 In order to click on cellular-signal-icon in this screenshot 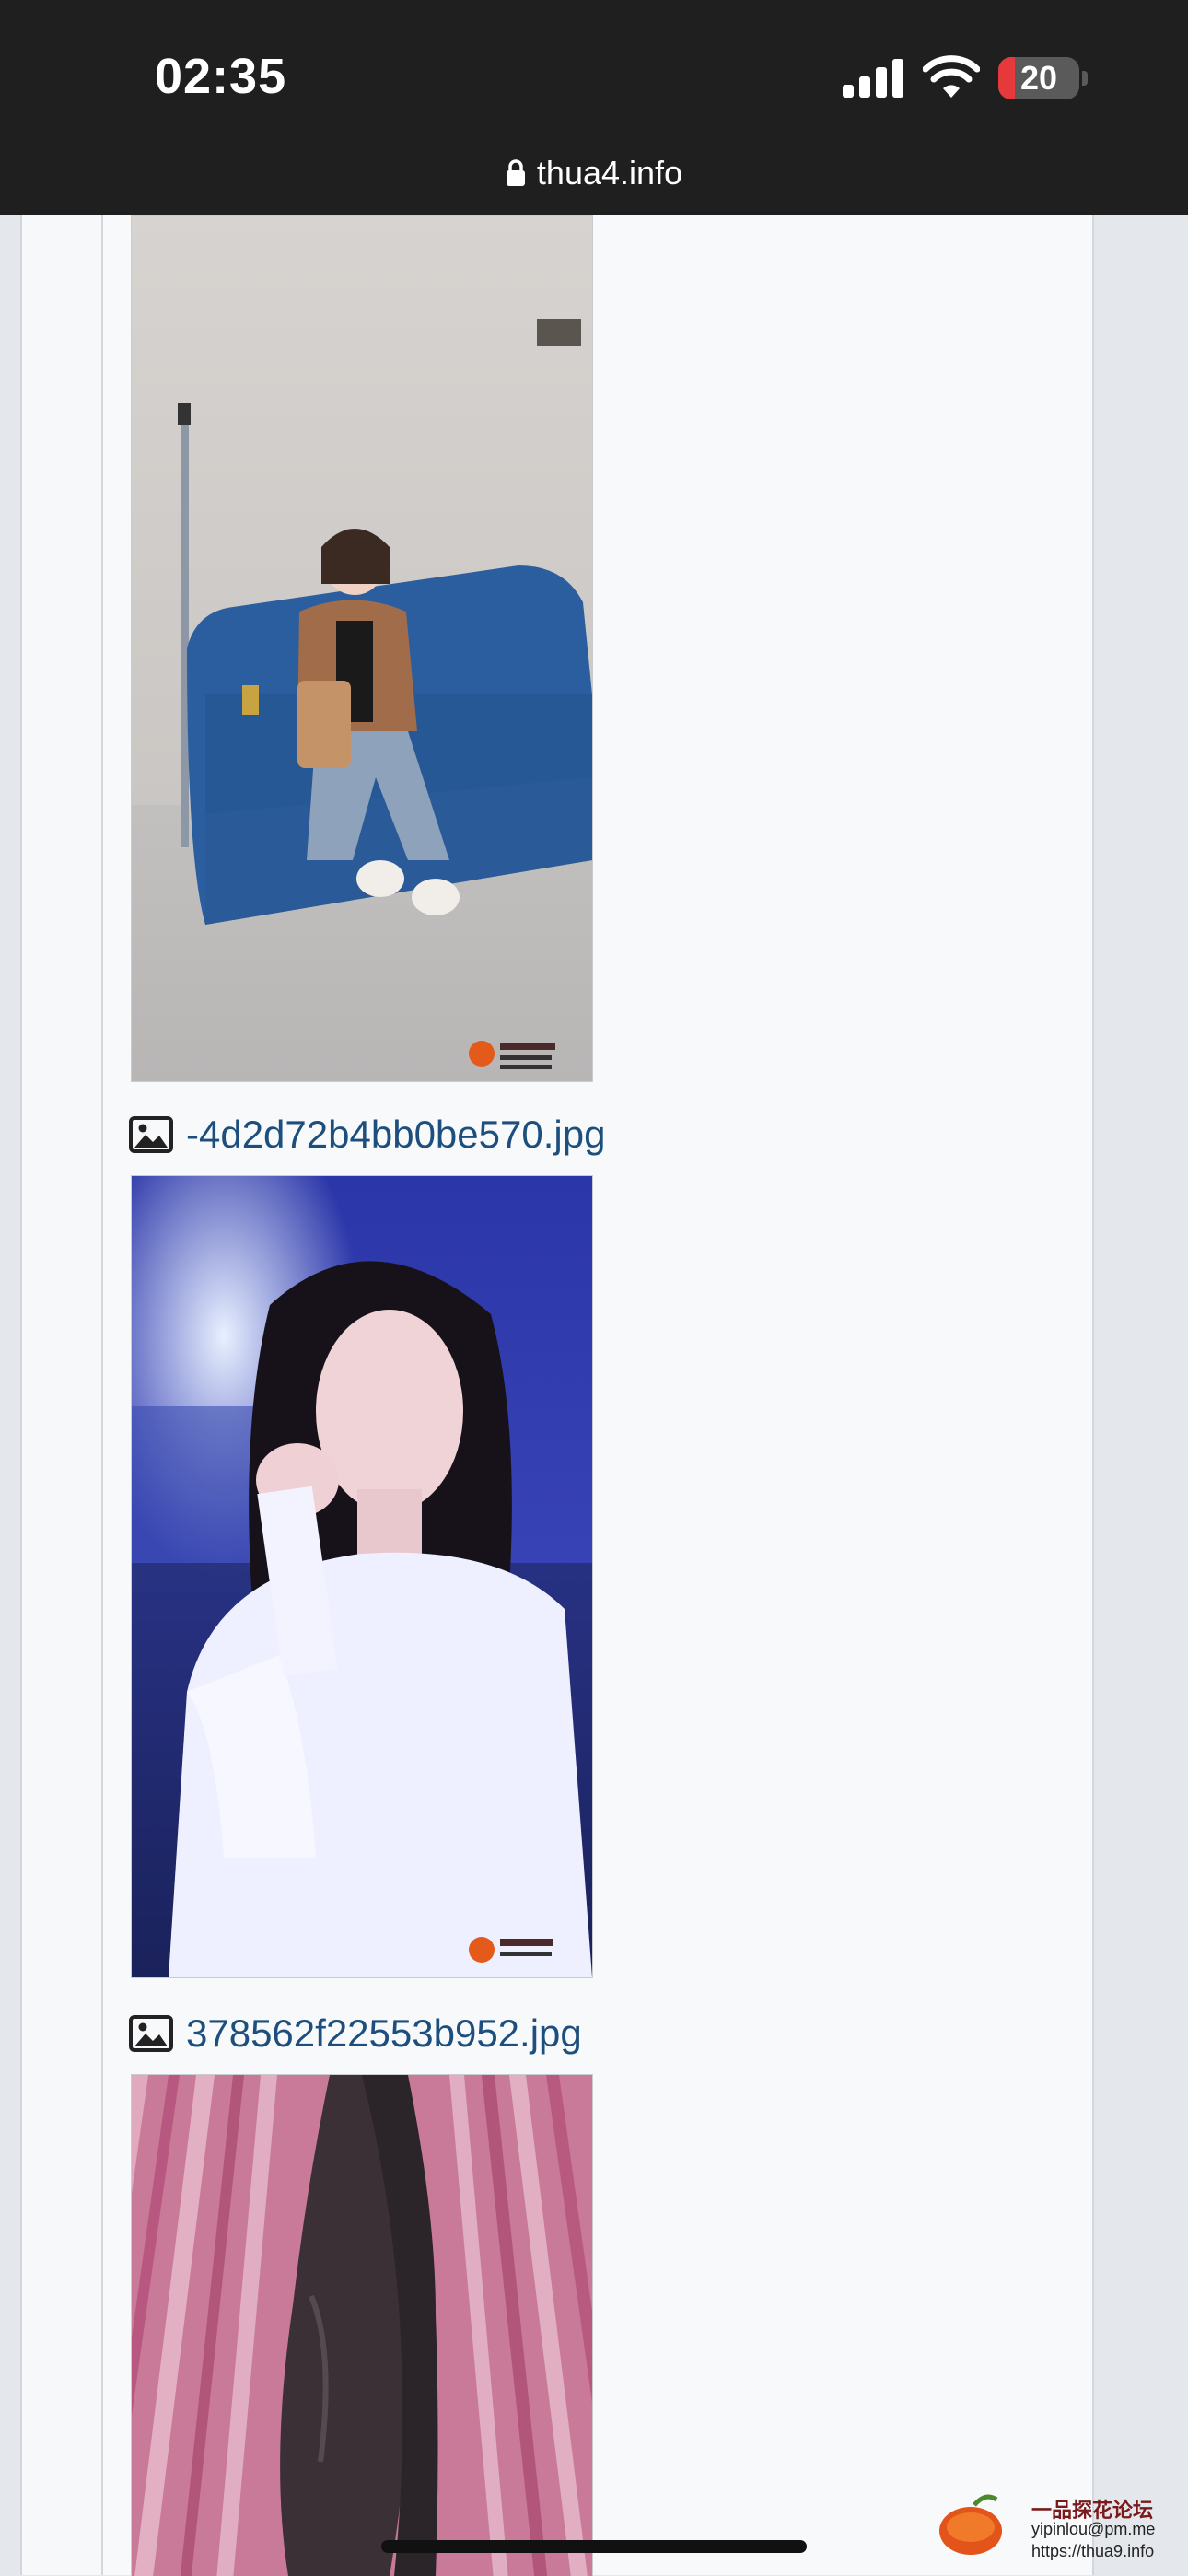, I will do `click(873, 78)`.